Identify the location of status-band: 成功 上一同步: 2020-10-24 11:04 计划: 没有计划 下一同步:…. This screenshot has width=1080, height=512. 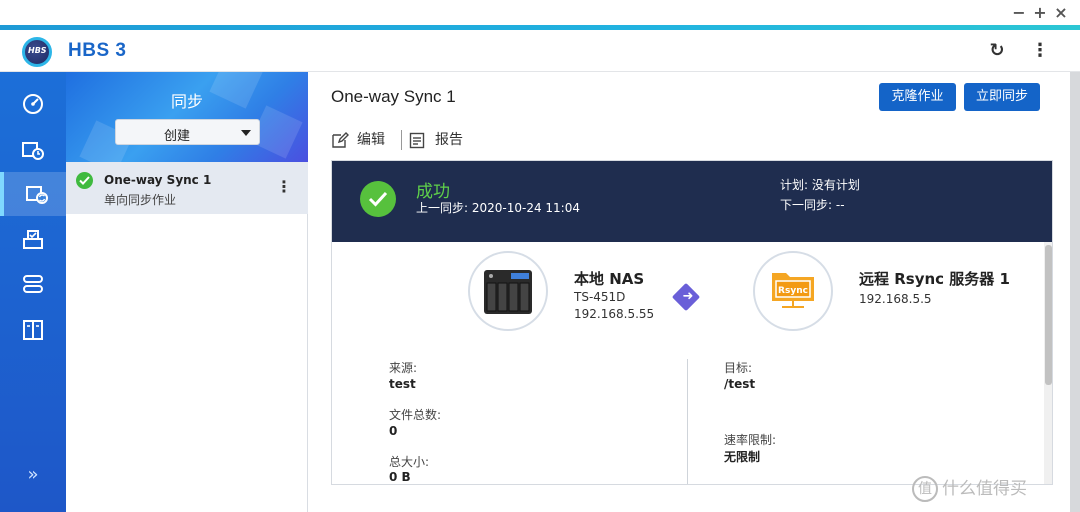
(692, 201).